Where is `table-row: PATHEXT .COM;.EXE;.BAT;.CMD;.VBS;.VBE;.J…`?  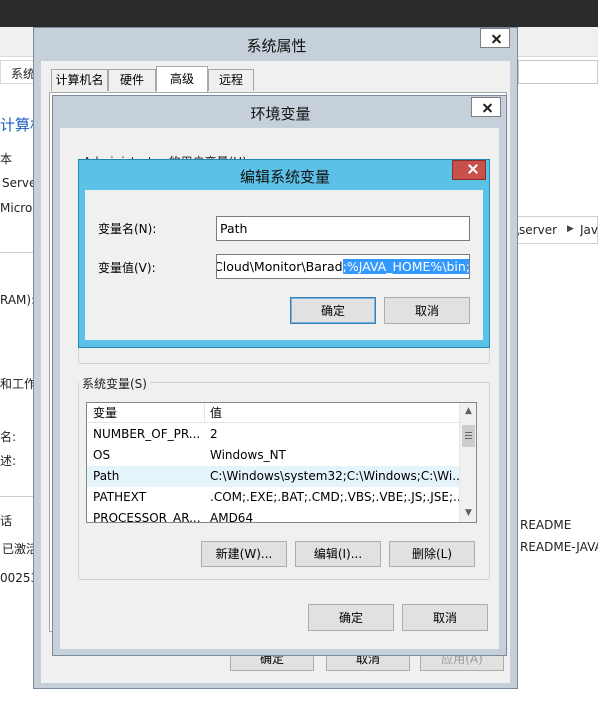 table-row: PATHEXT .COM;.EXE;.BAT;.CMD;.VBS;.VBE;.J… is located at coordinates (274, 497).